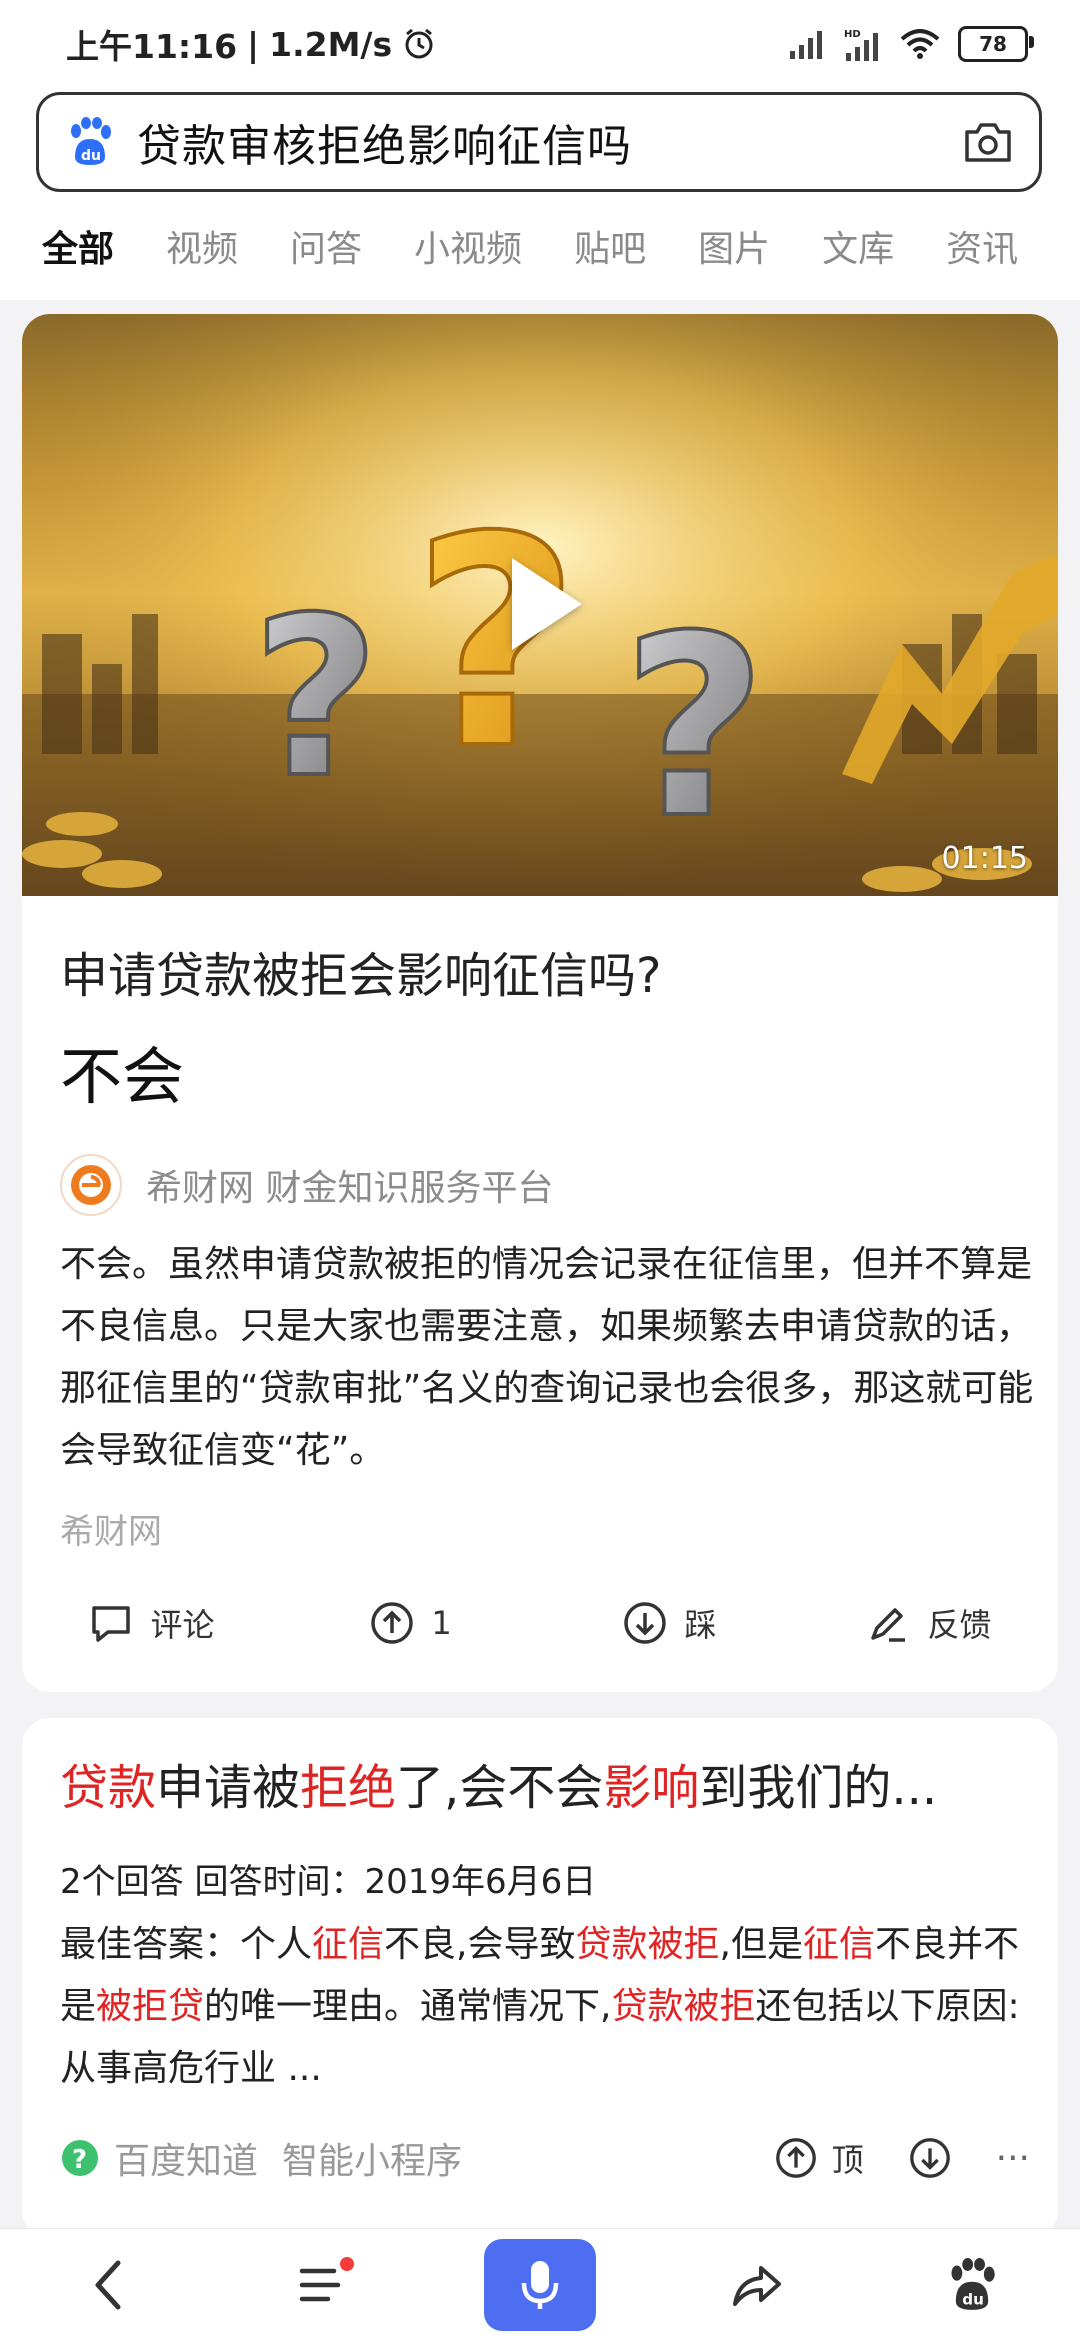 This screenshot has height=2341, width=1080. I want to click on more-button: ···, so click(1013, 2158).